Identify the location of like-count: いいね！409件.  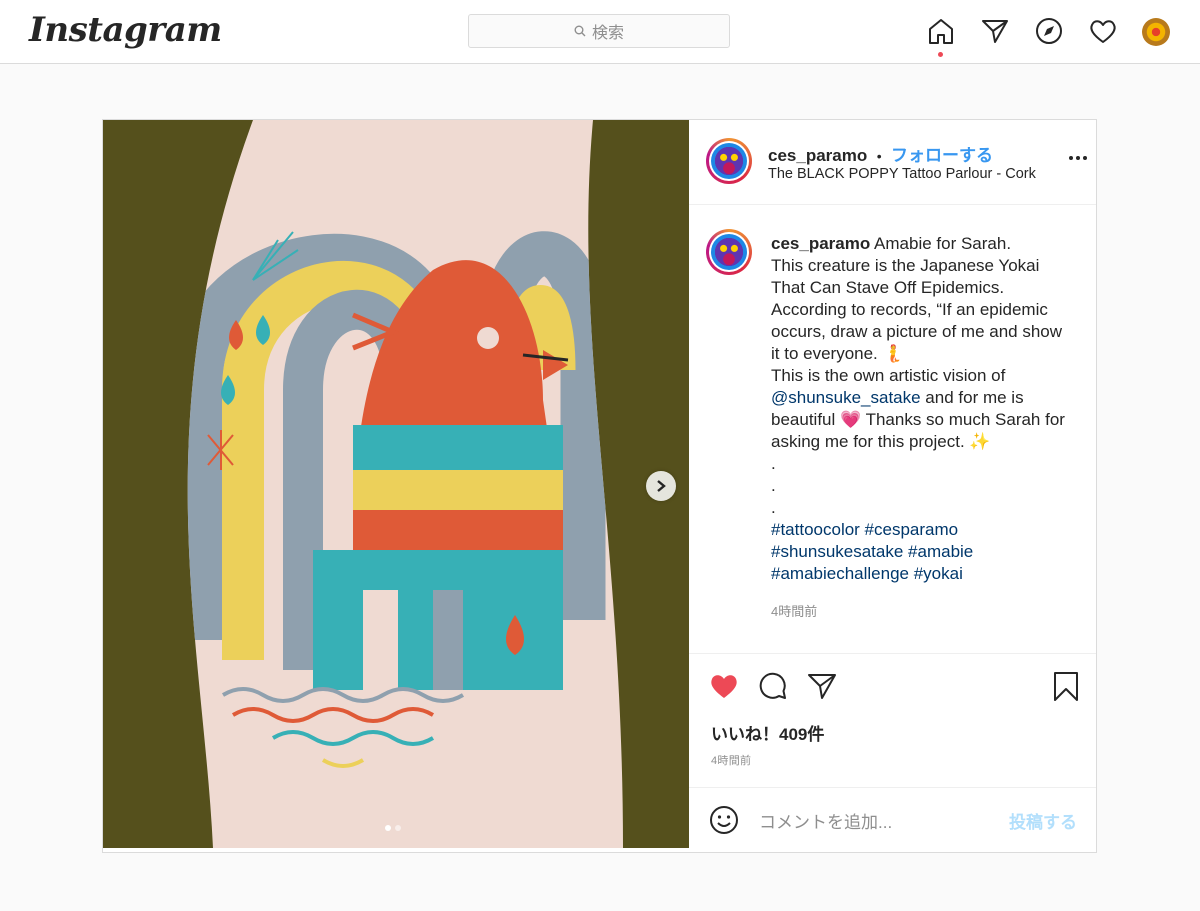
(767, 732).